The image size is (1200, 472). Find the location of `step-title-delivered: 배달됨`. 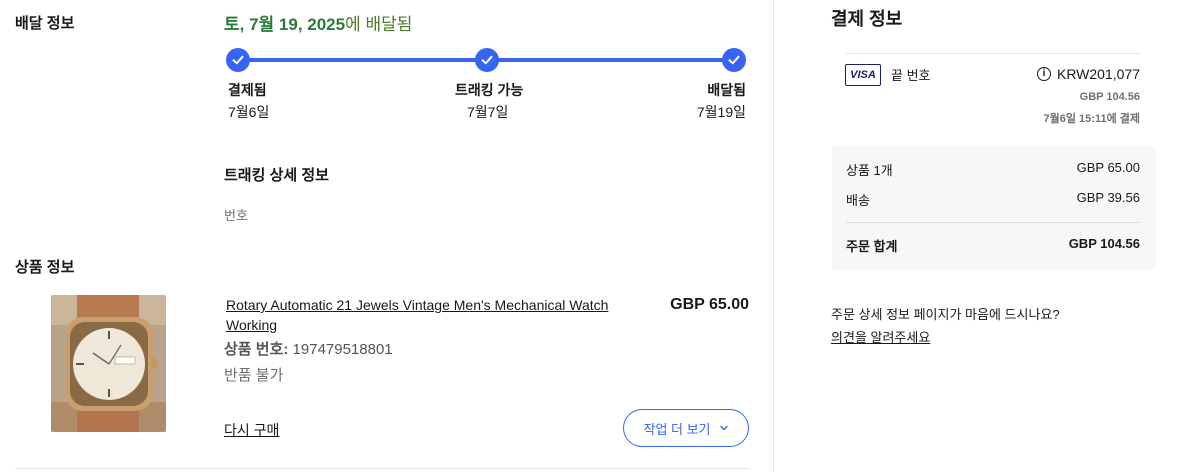

step-title-delivered: 배달됨 is located at coordinates (726, 90).